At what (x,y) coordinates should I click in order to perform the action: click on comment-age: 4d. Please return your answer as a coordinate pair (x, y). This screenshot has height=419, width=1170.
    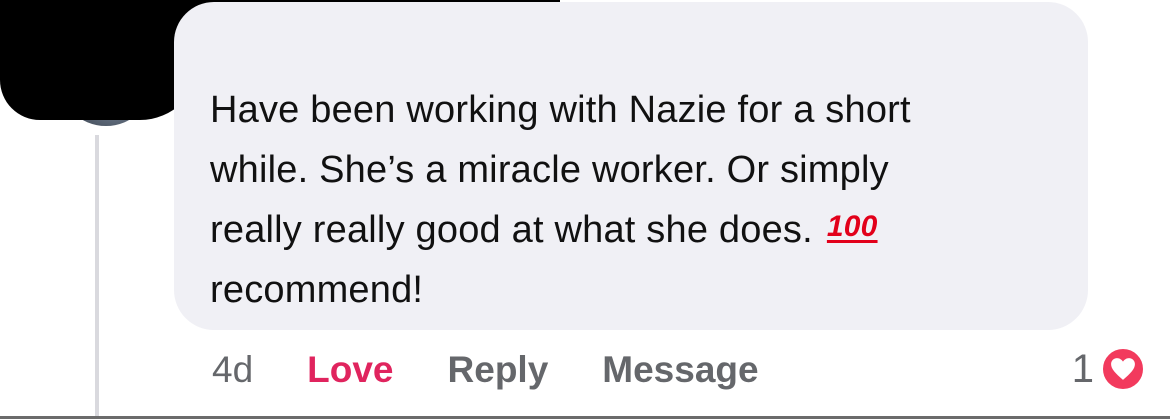
    Looking at the image, I should click on (233, 369).